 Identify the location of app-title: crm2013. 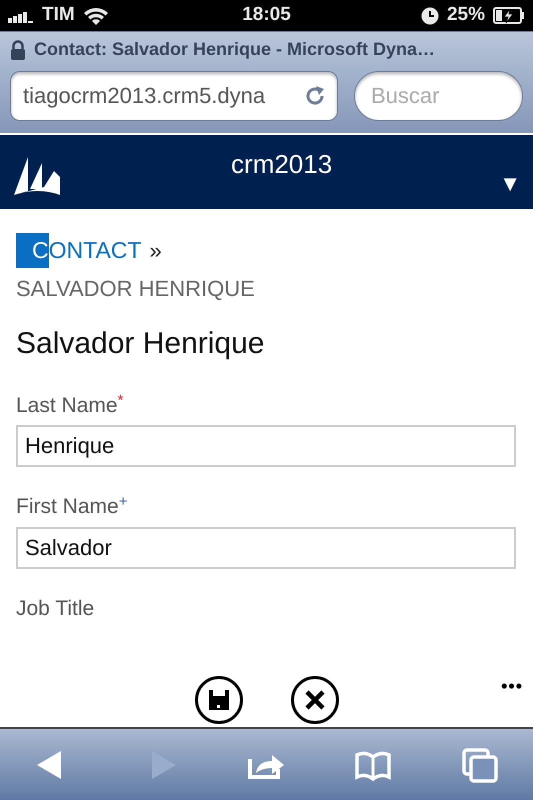
(281, 163).